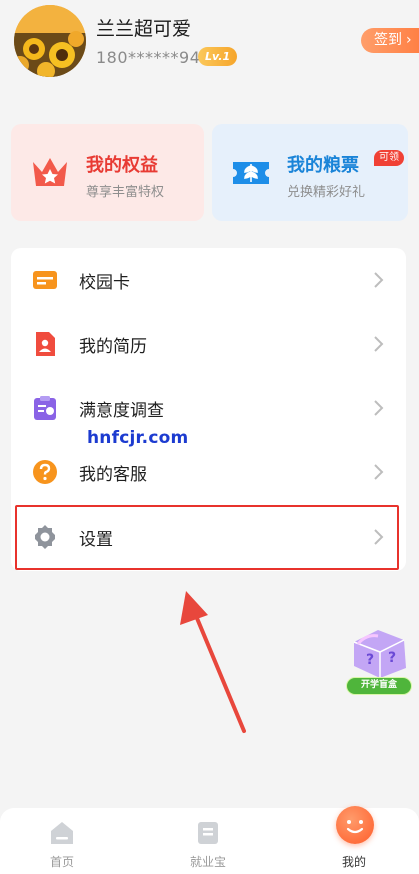  I want to click on menu-item-label: 我的客服, so click(113, 475).